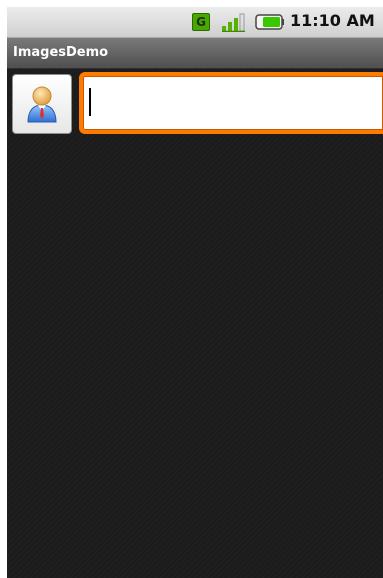  Describe the element at coordinates (227, 102) in the screenshot. I see `text-input` at that location.